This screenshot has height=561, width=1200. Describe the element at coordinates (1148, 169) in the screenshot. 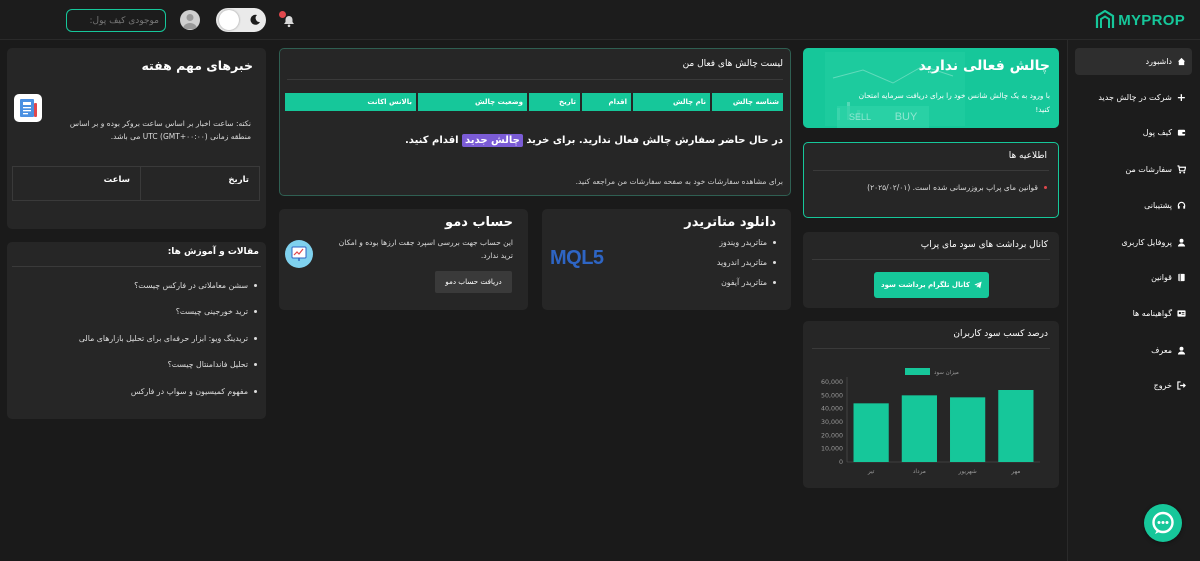

I see `sidebar-item-label: سفارشات من` at that location.